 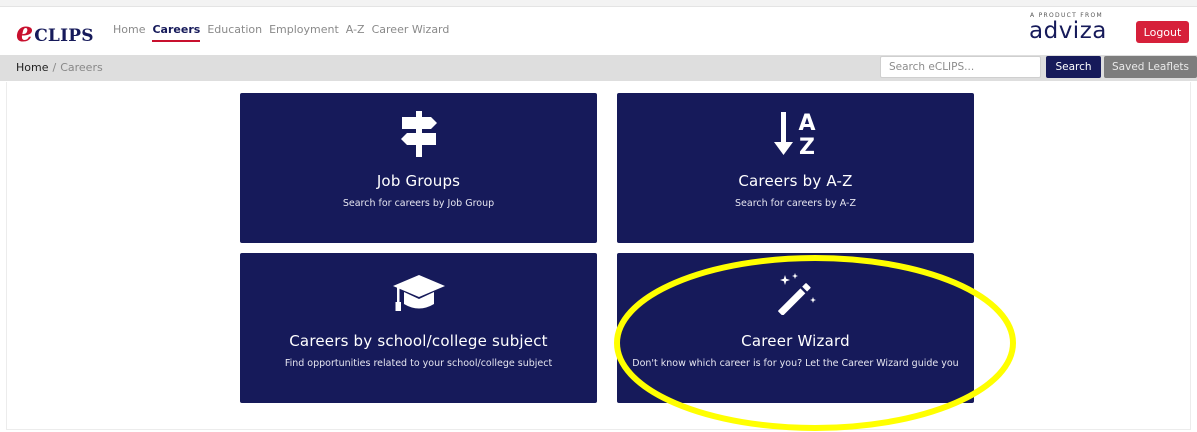 I want to click on tile-title: Job Groups, so click(x=418, y=181).